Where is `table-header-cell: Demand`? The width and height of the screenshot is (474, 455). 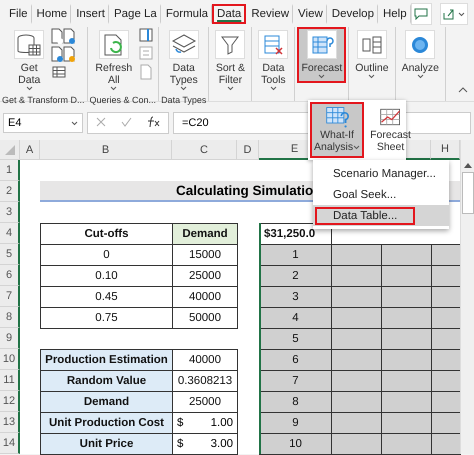 table-header-cell: Demand is located at coordinates (205, 234).